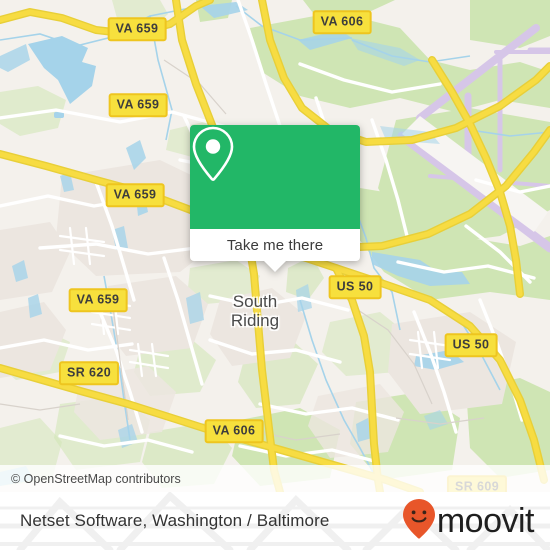 Image resolution: width=550 pixels, height=550 pixels. I want to click on openstreetmap-attribution: © OpenStreetMap contributors, so click(90, 479).